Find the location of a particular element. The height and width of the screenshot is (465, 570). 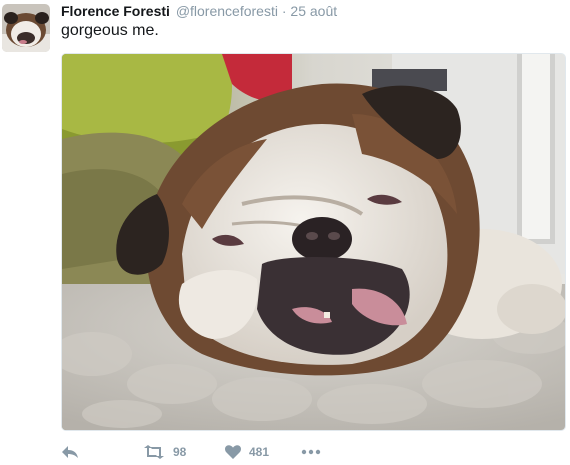

like-count: 481 is located at coordinates (259, 452).